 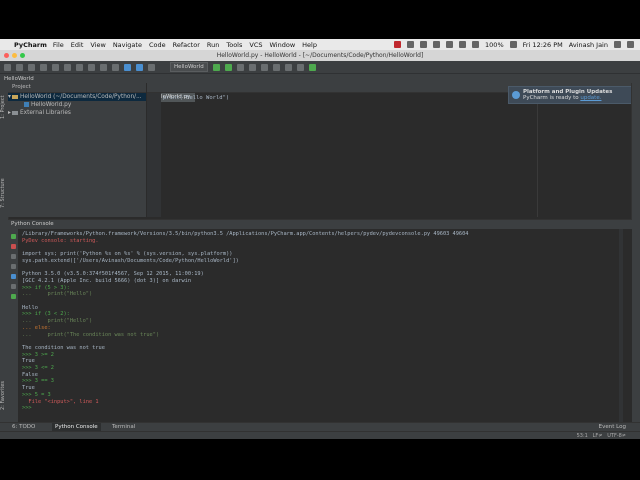 What do you see at coordinates (186, 45) in the screenshot?
I see `menu-refactor: Refactor` at bounding box center [186, 45].